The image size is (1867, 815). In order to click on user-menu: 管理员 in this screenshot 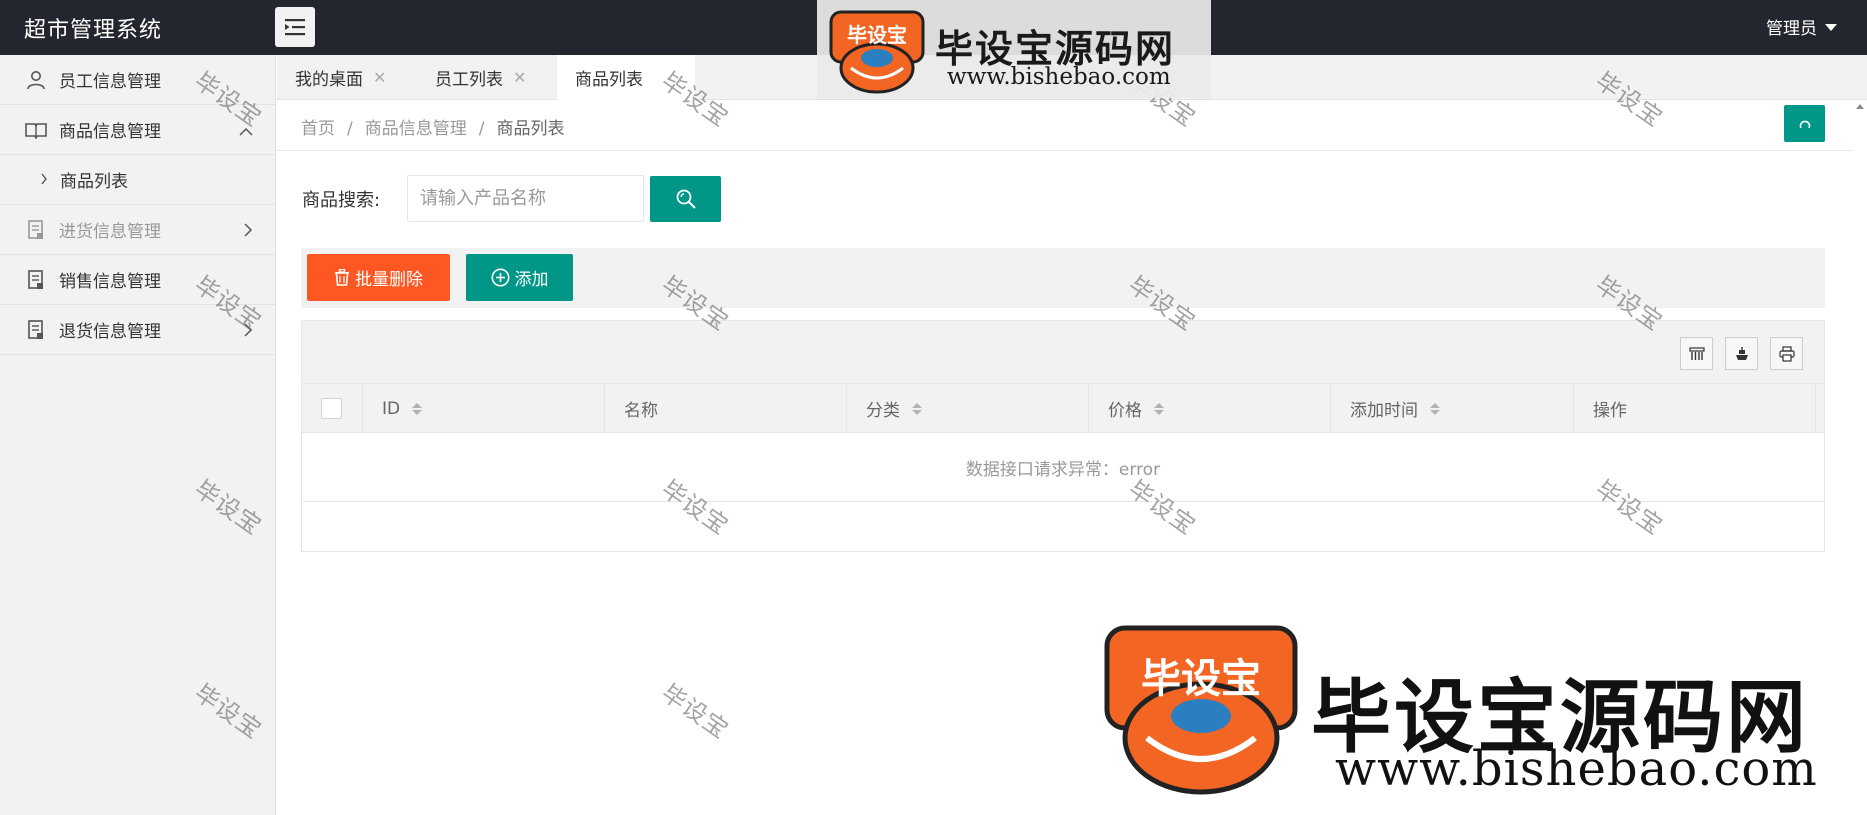, I will do `click(1801, 26)`.